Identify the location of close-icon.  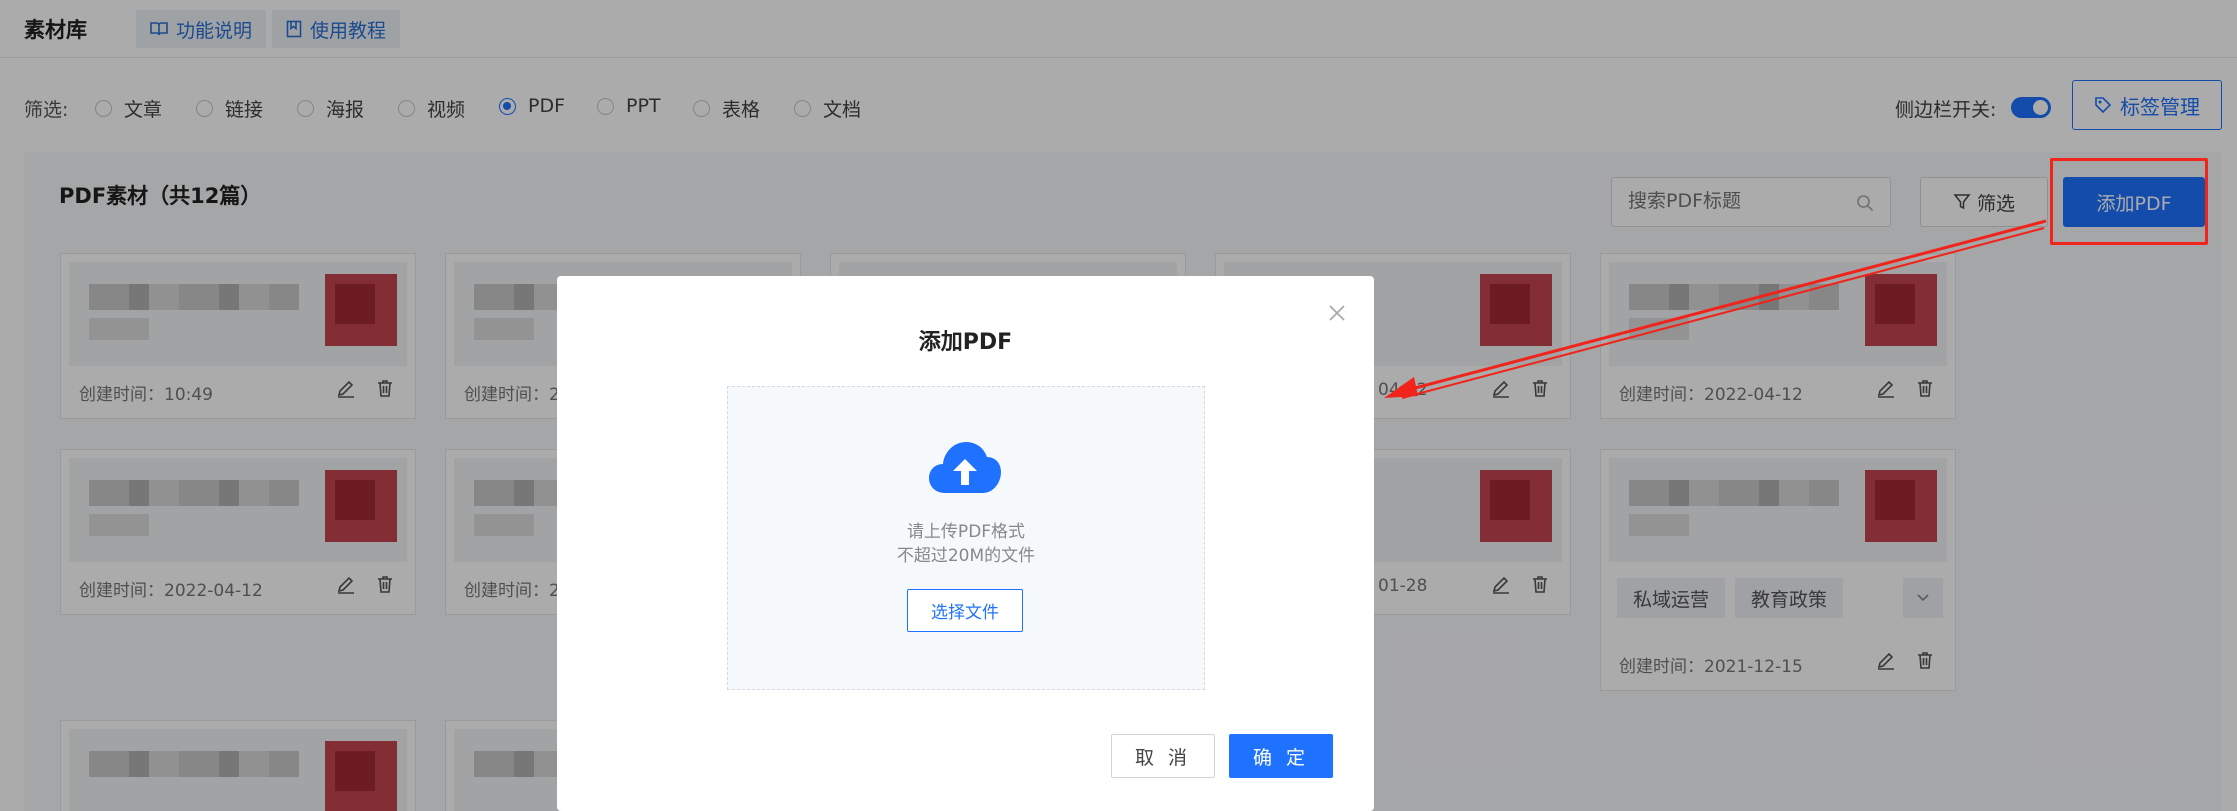
(1337, 313).